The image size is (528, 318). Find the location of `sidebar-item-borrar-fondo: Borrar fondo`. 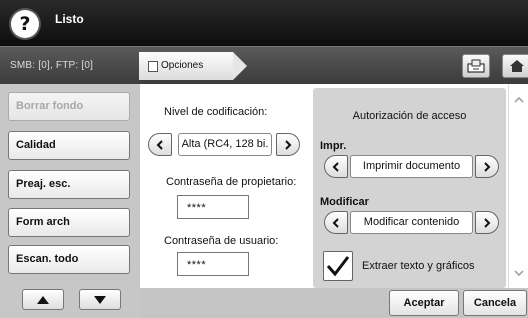

sidebar-item-borrar-fondo: Borrar fondo is located at coordinates (69, 106).